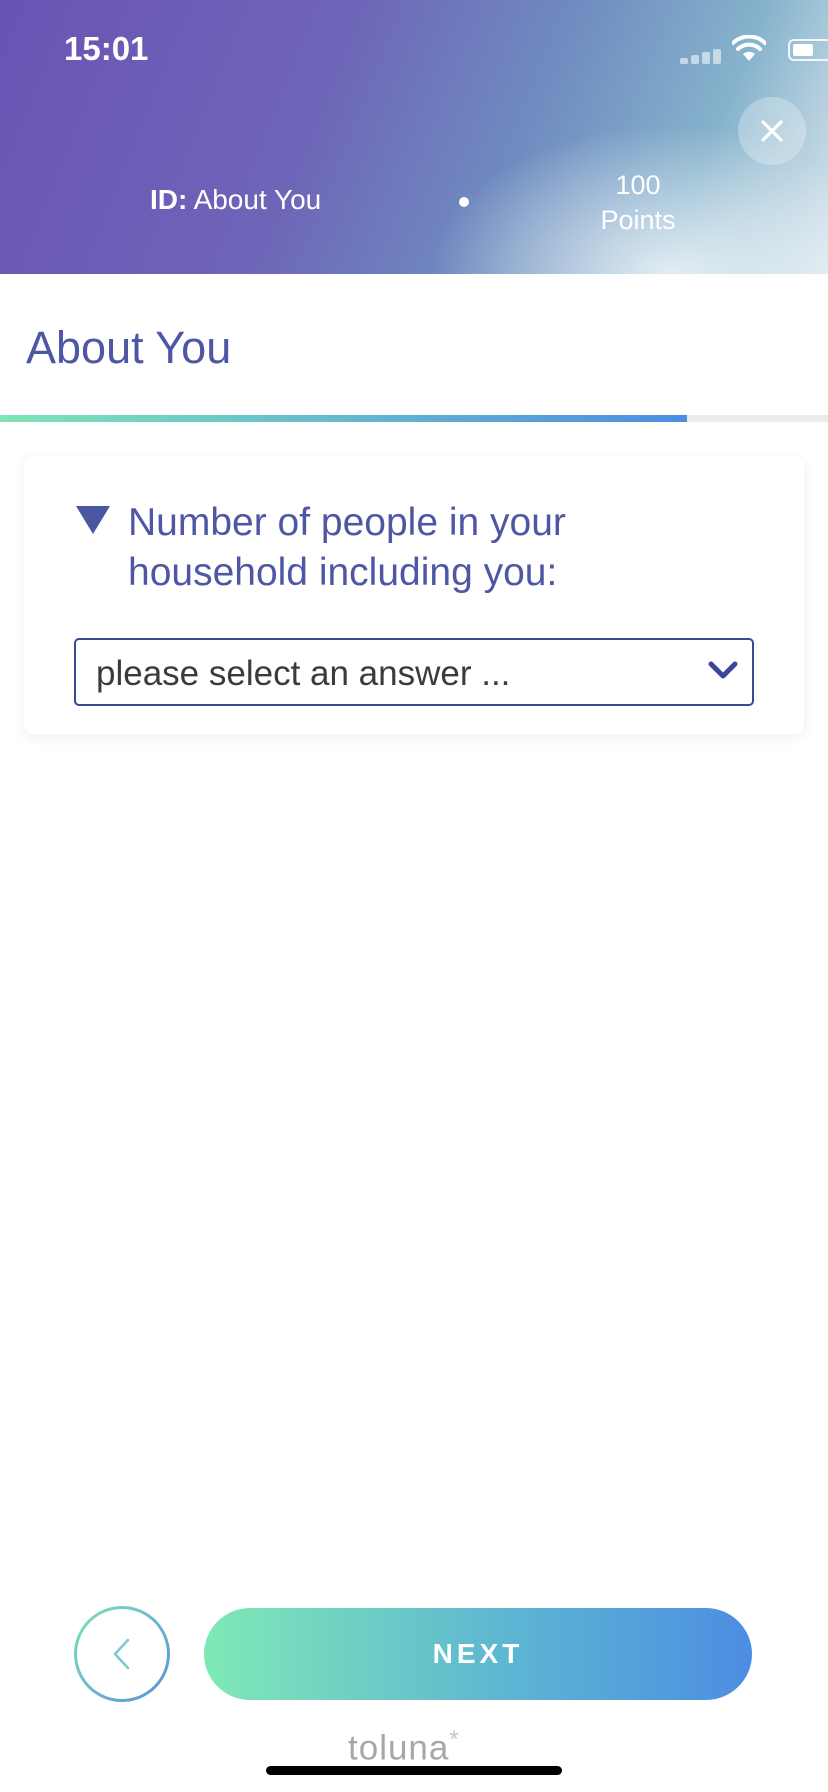 The width and height of the screenshot is (828, 1792). I want to click on page-title: About You, so click(129, 347).